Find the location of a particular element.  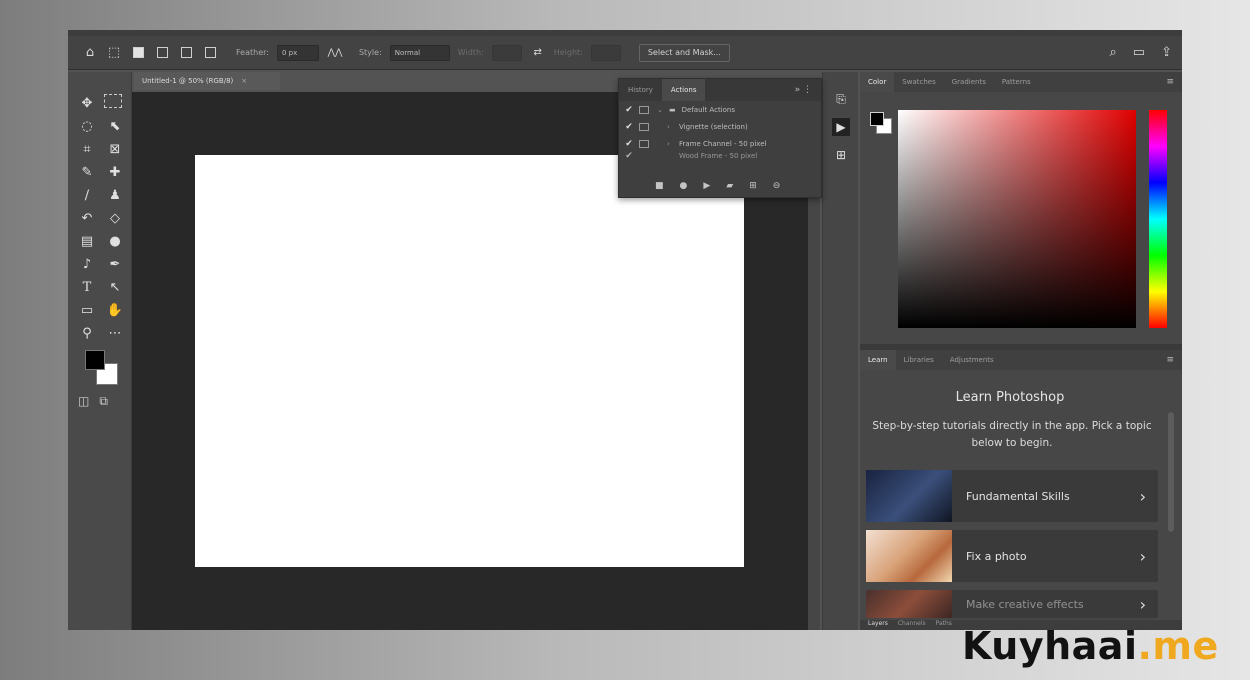

delete-icon: ⊖ is located at coordinates (777, 186).